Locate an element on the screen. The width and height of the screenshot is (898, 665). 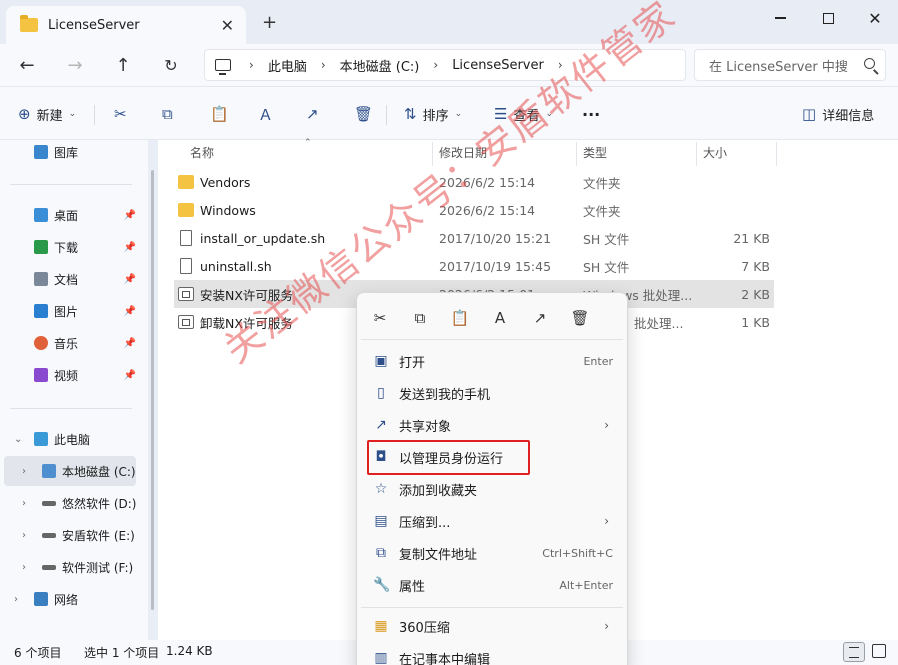
file-name: uninstall.sh is located at coordinates (236, 266).